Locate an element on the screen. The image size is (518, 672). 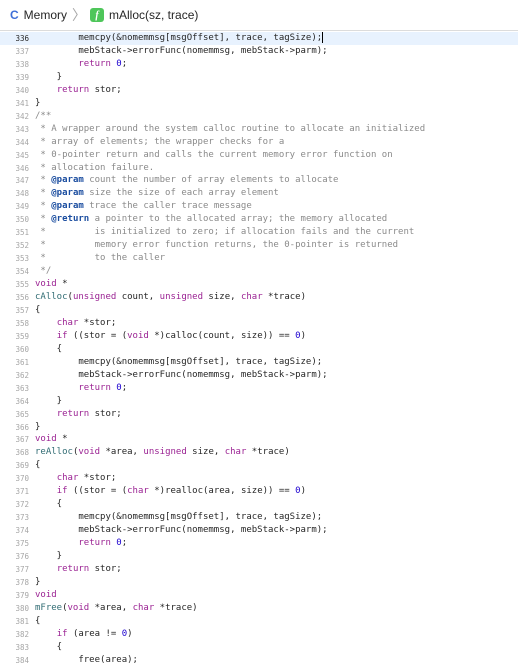
code-line: 375 return 0; is located at coordinates (259, 543).